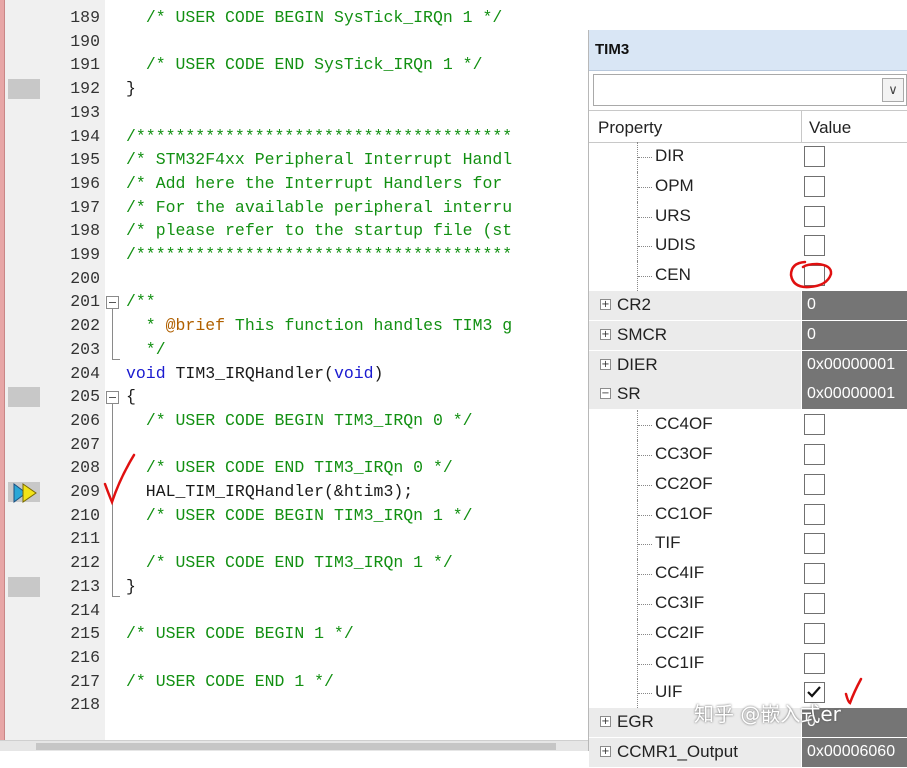 This screenshot has width=907, height=768. Describe the element at coordinates (748, 574) in the screenshot. I see `property-row-cc4if: CC4IF` at that location.